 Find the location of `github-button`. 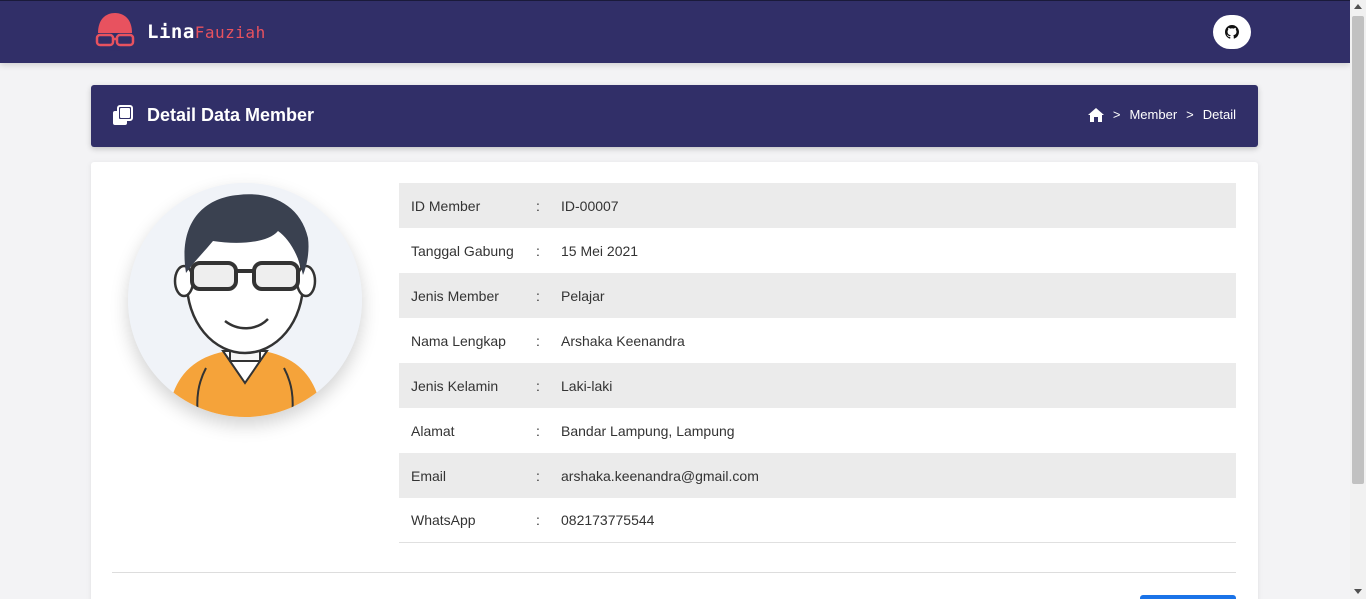

github-button is located at coordinates (1232, 32).